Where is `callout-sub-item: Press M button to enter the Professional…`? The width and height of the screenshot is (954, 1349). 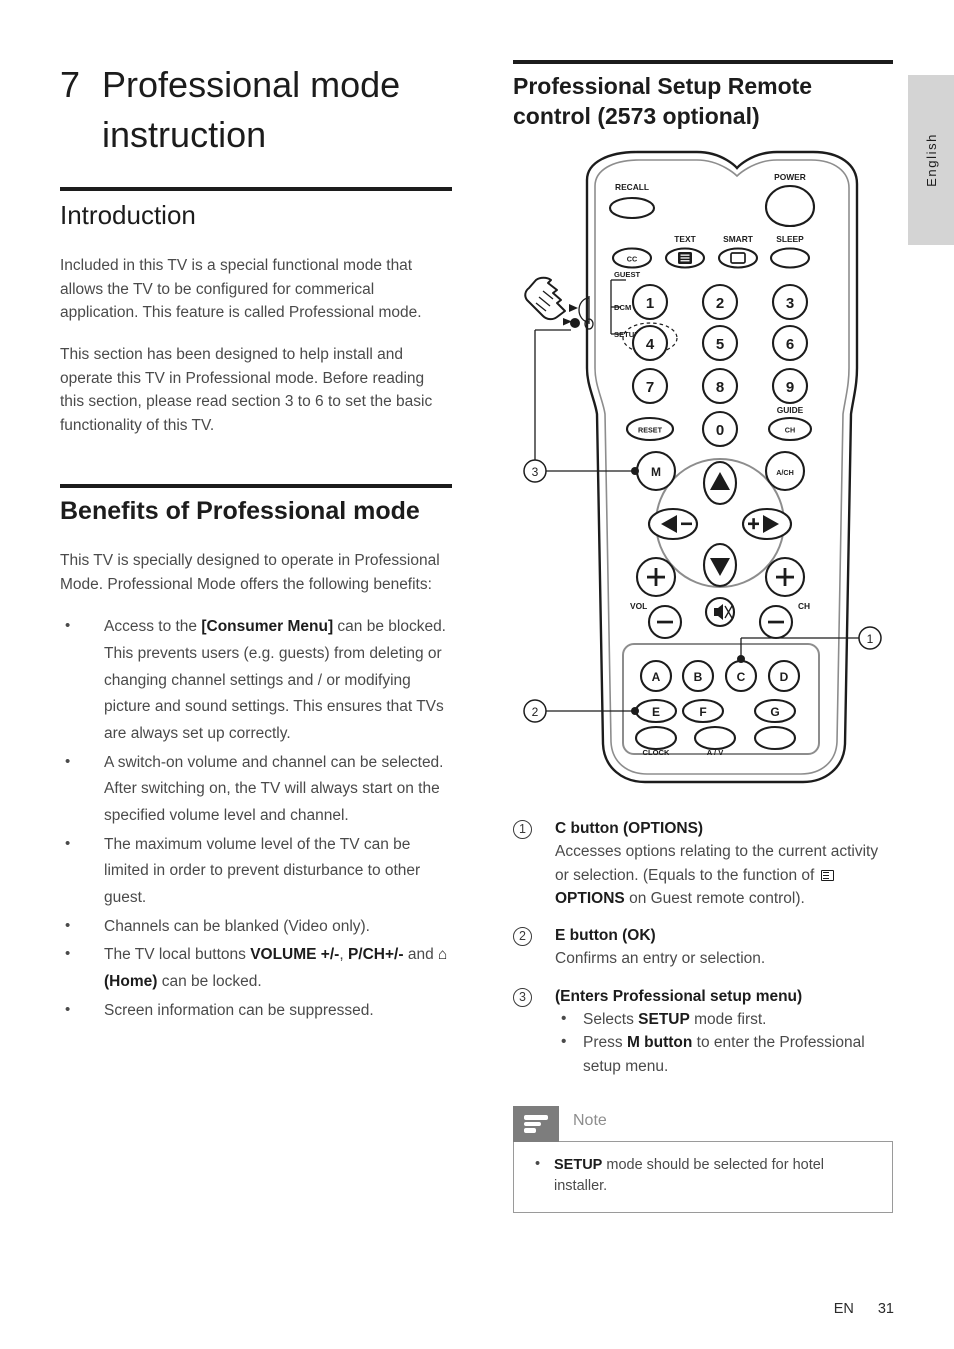 callout-sub-item: Press M button to enter the Professional… is located at coordinates (724, 1054).